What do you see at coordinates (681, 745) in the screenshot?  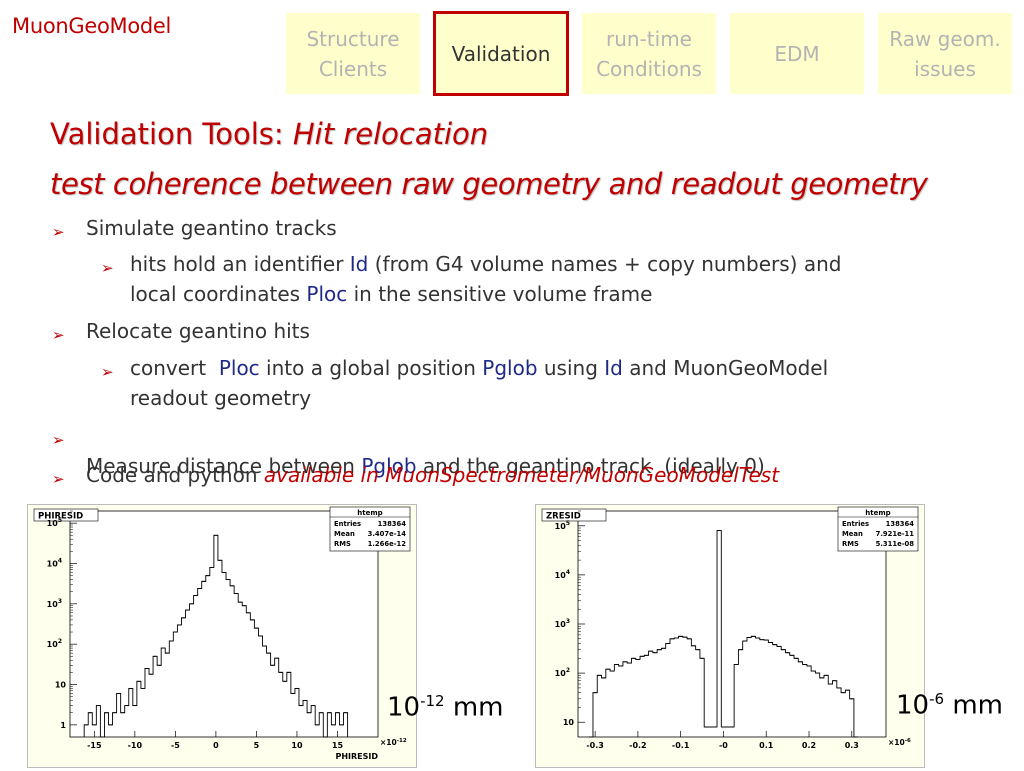 I see `x-tick-label: -0.1` at bounding box center [681, 745].